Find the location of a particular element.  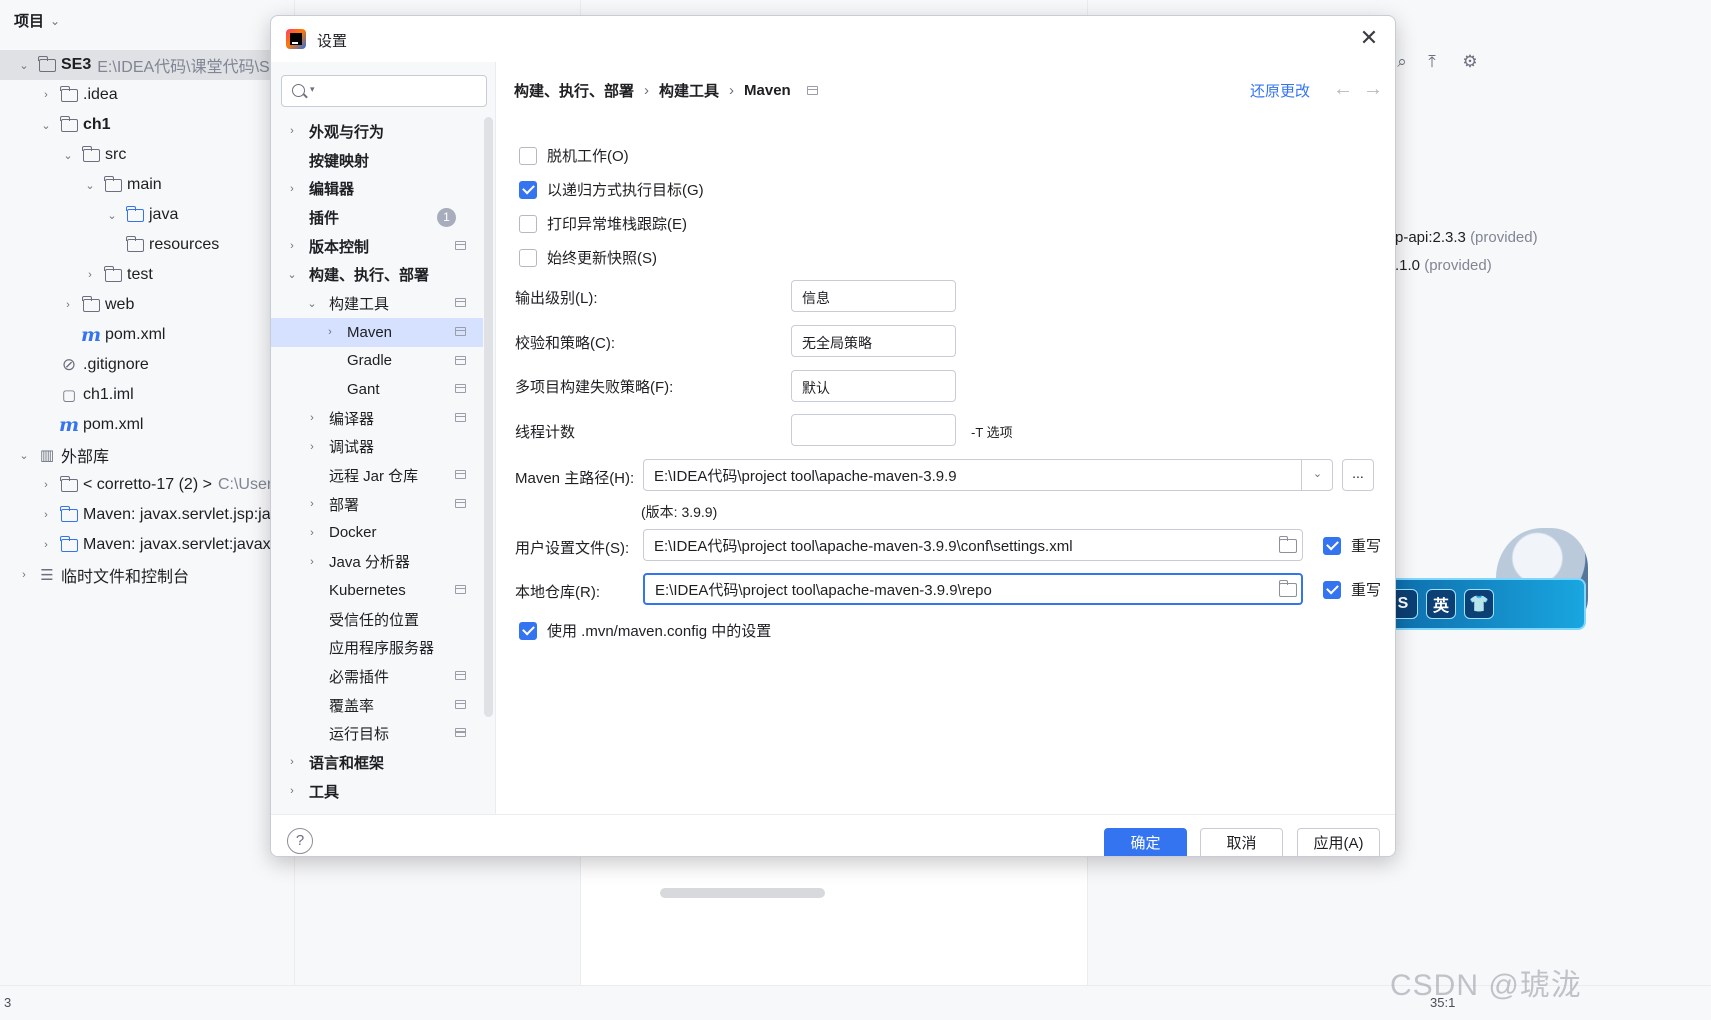

tree-node-resources: resources is located at coordinates (147, 245).